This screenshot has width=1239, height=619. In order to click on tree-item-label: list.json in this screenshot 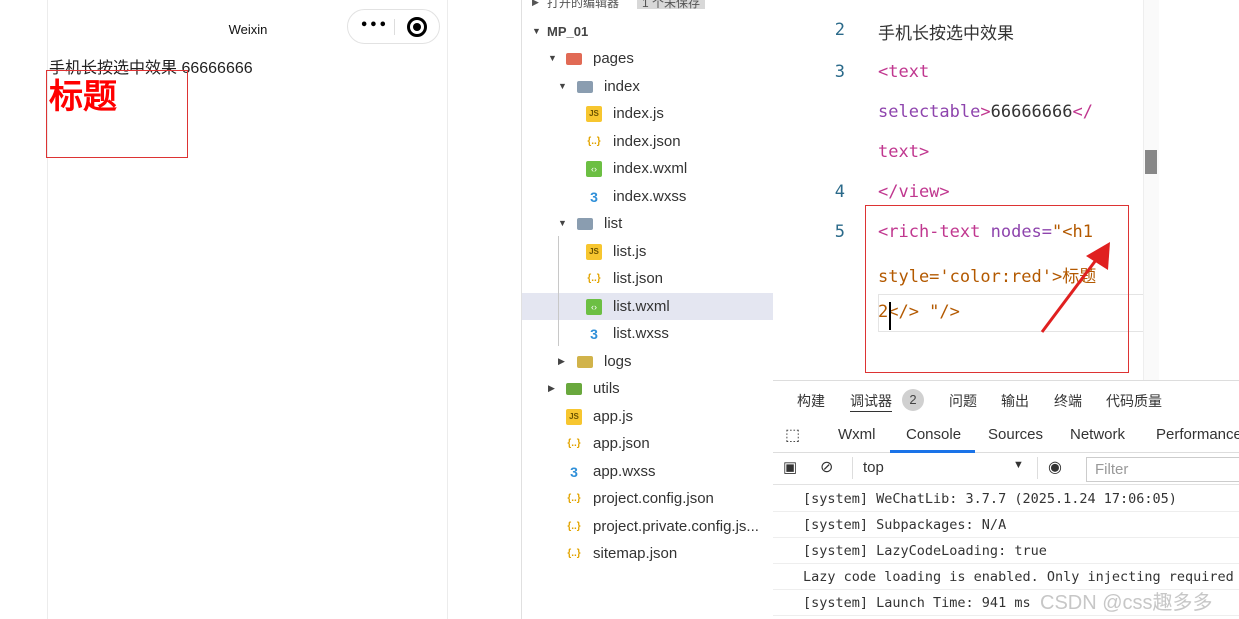, I will do `click(638, 278)`.